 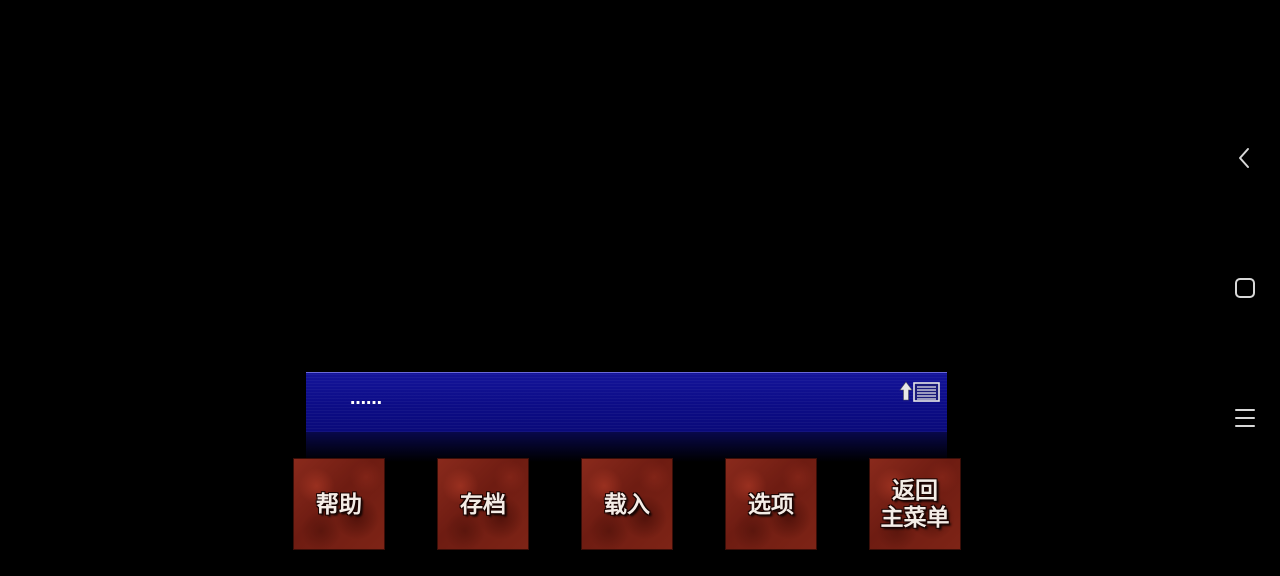 I want to click on nav-home-button, so click(x=1245, y=288).